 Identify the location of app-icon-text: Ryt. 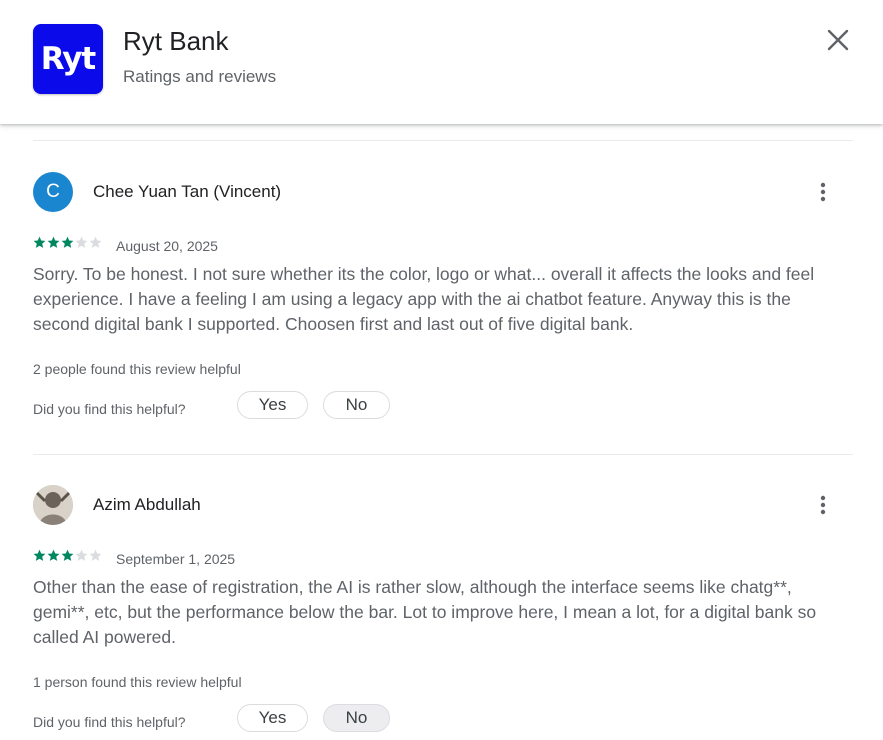
(68, 59).